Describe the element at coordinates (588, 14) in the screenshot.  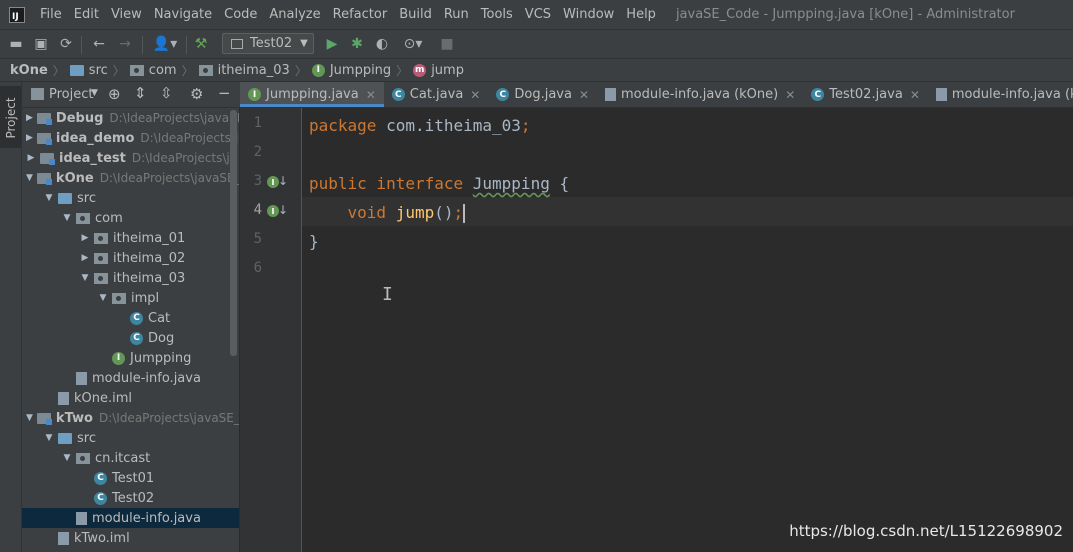
I see `menu-window: Window` at that location.